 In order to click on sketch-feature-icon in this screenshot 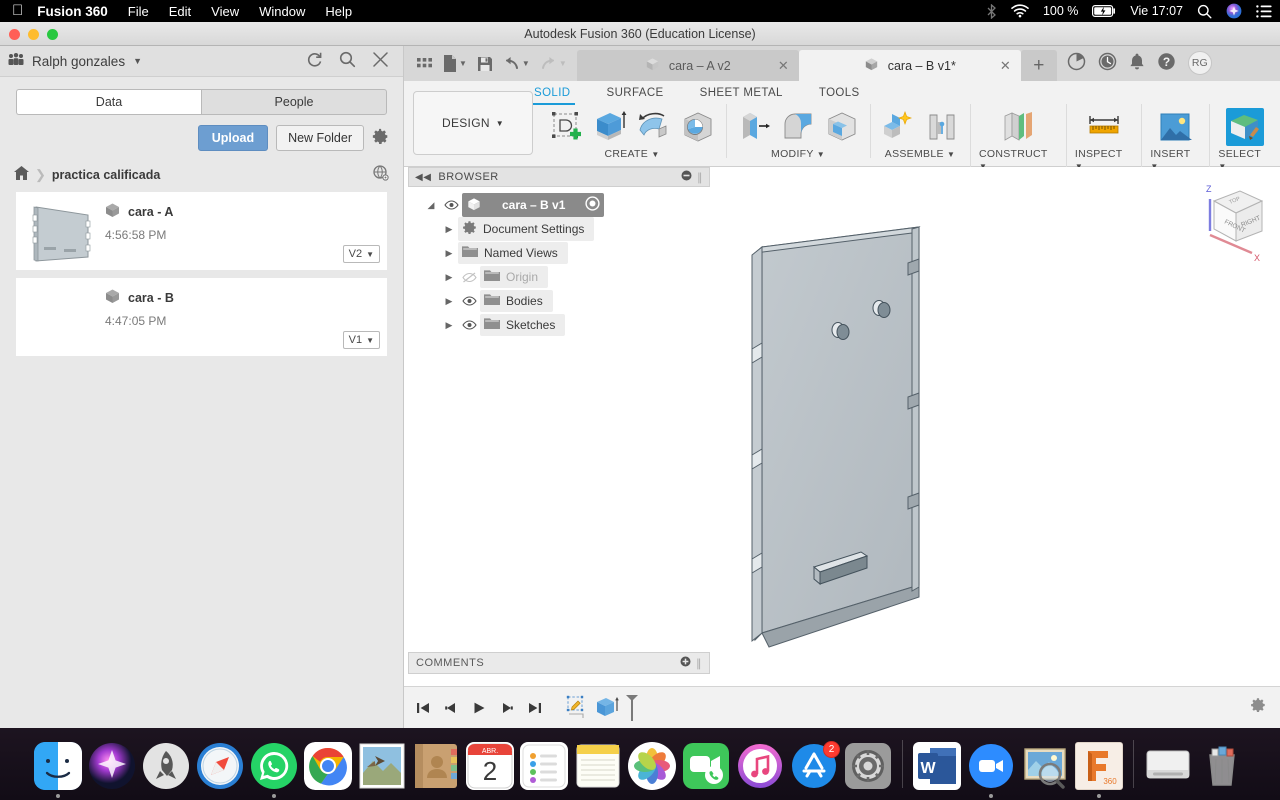, I will do `click(577, 708)`.